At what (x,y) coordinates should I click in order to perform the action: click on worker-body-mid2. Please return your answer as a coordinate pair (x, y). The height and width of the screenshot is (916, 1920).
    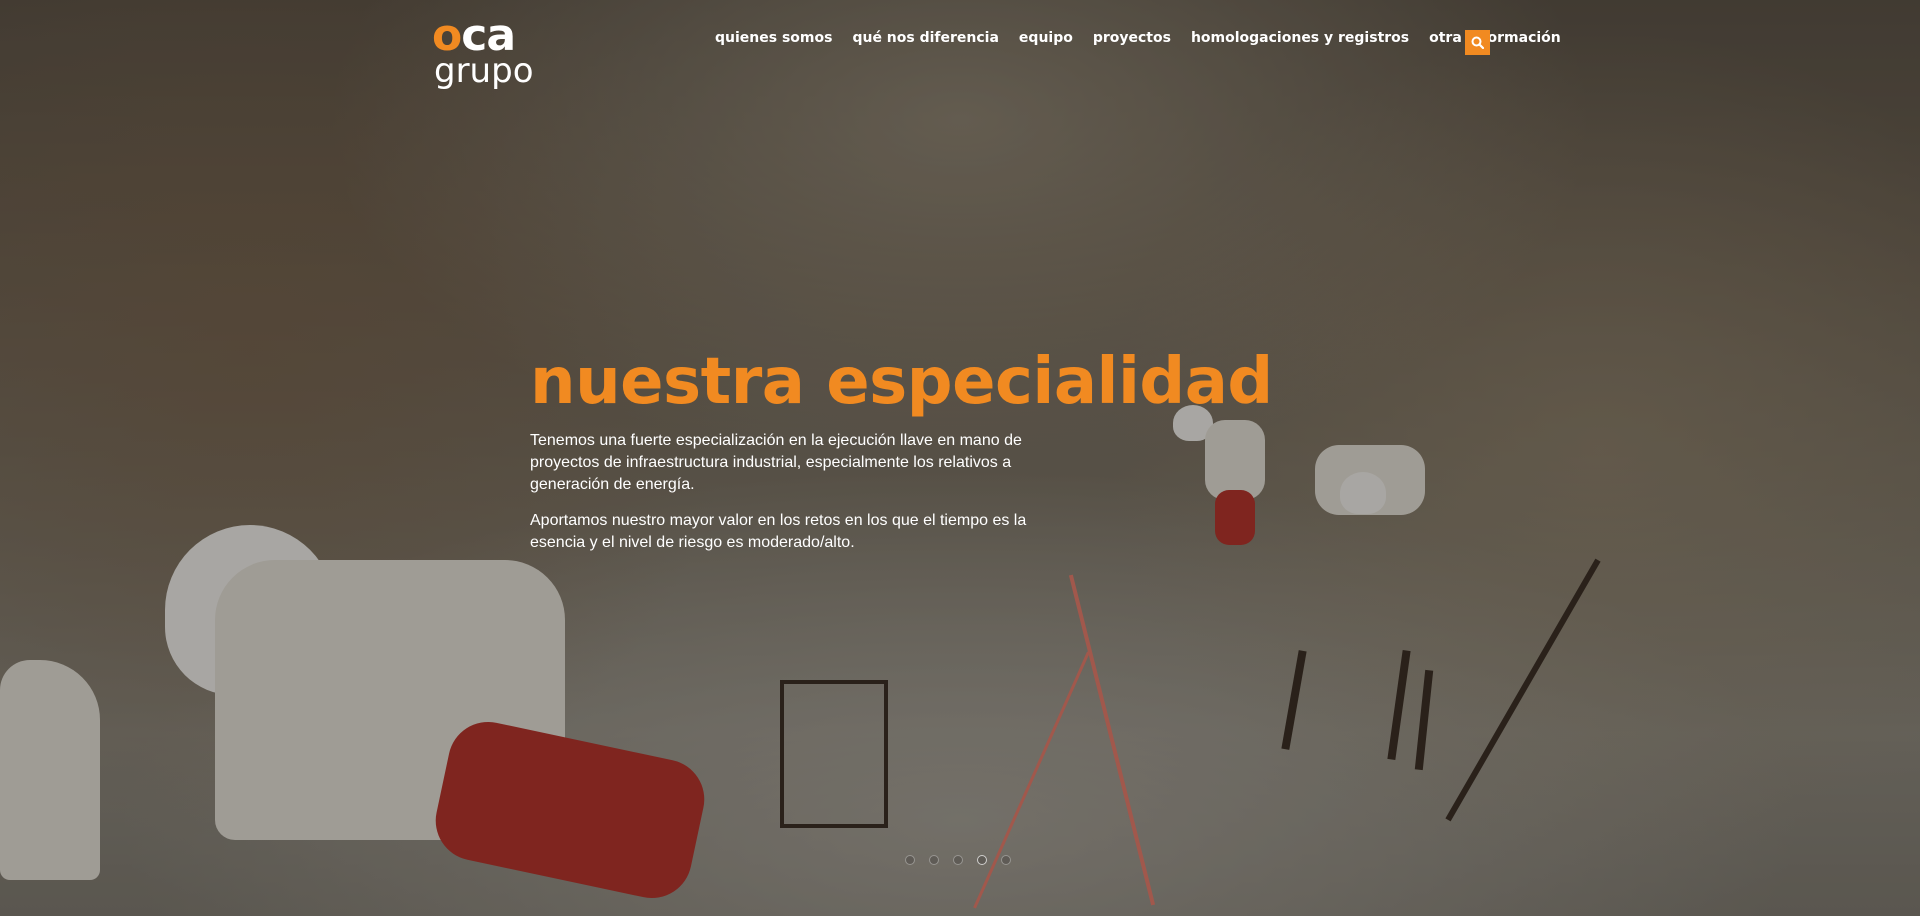
    Looking at the image, I should click on (1370, 480).